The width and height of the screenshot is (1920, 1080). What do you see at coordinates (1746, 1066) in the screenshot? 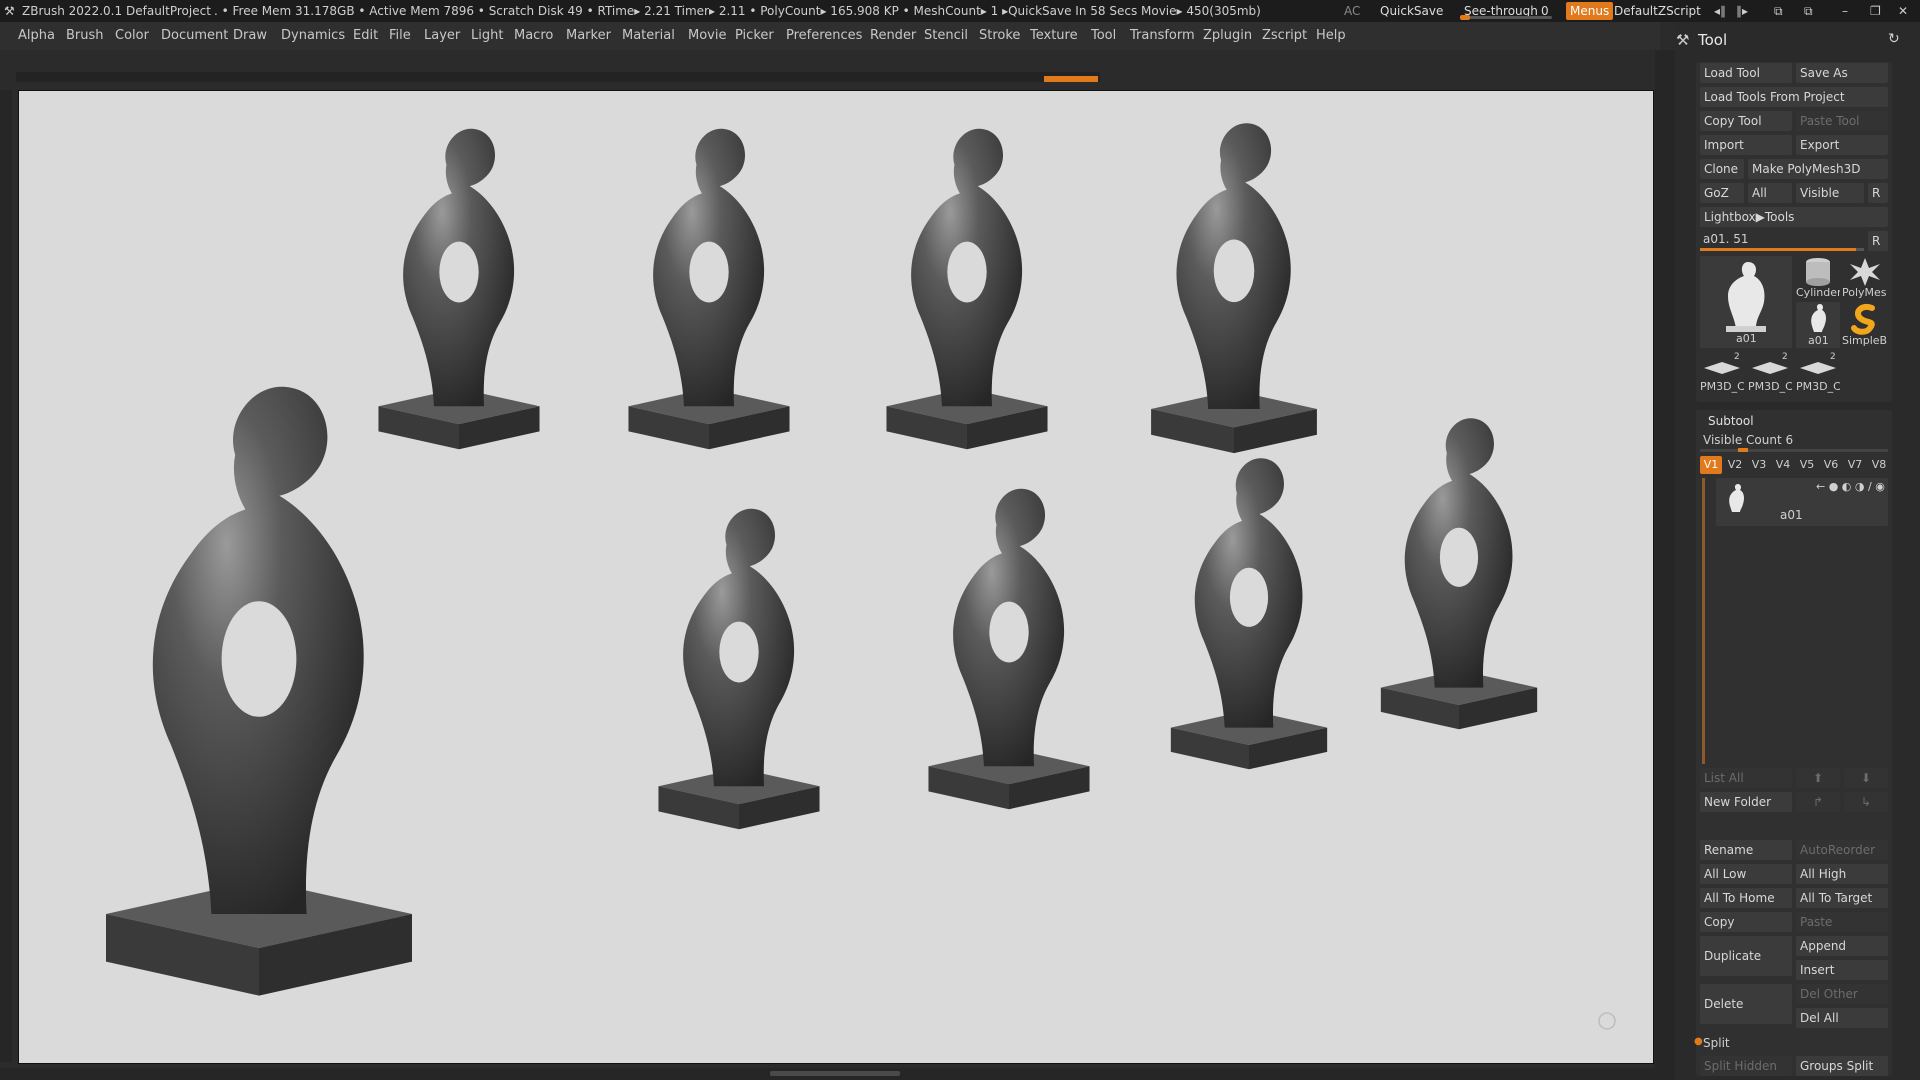
I see `split-hidden-button: Split Hidden` at bounding box center [1746, 1066].